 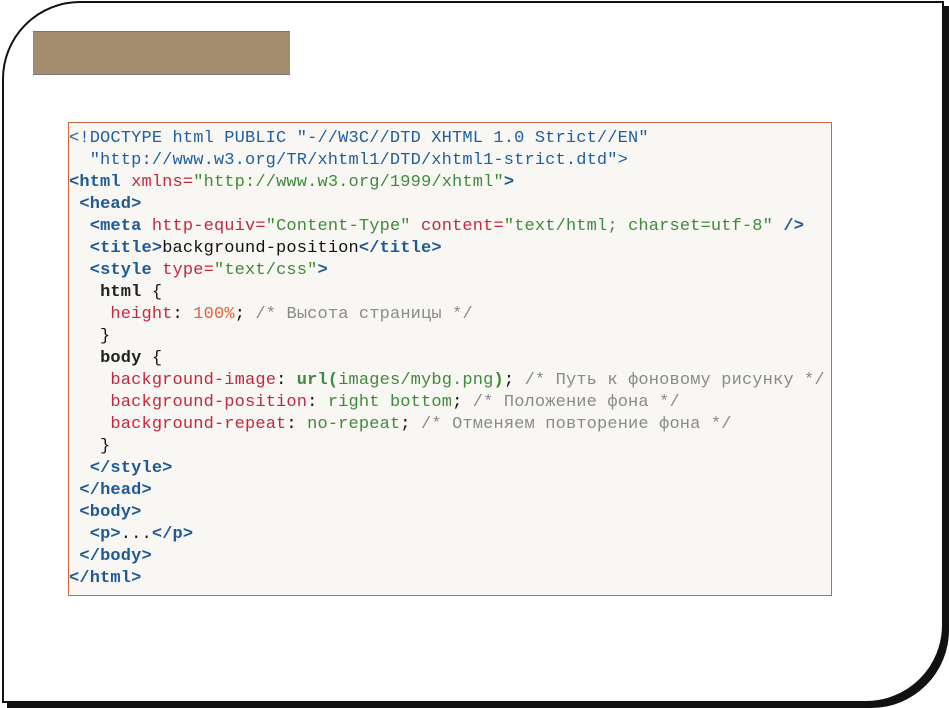 I want to click on code-line: <body>, so click(x=450, y=513).